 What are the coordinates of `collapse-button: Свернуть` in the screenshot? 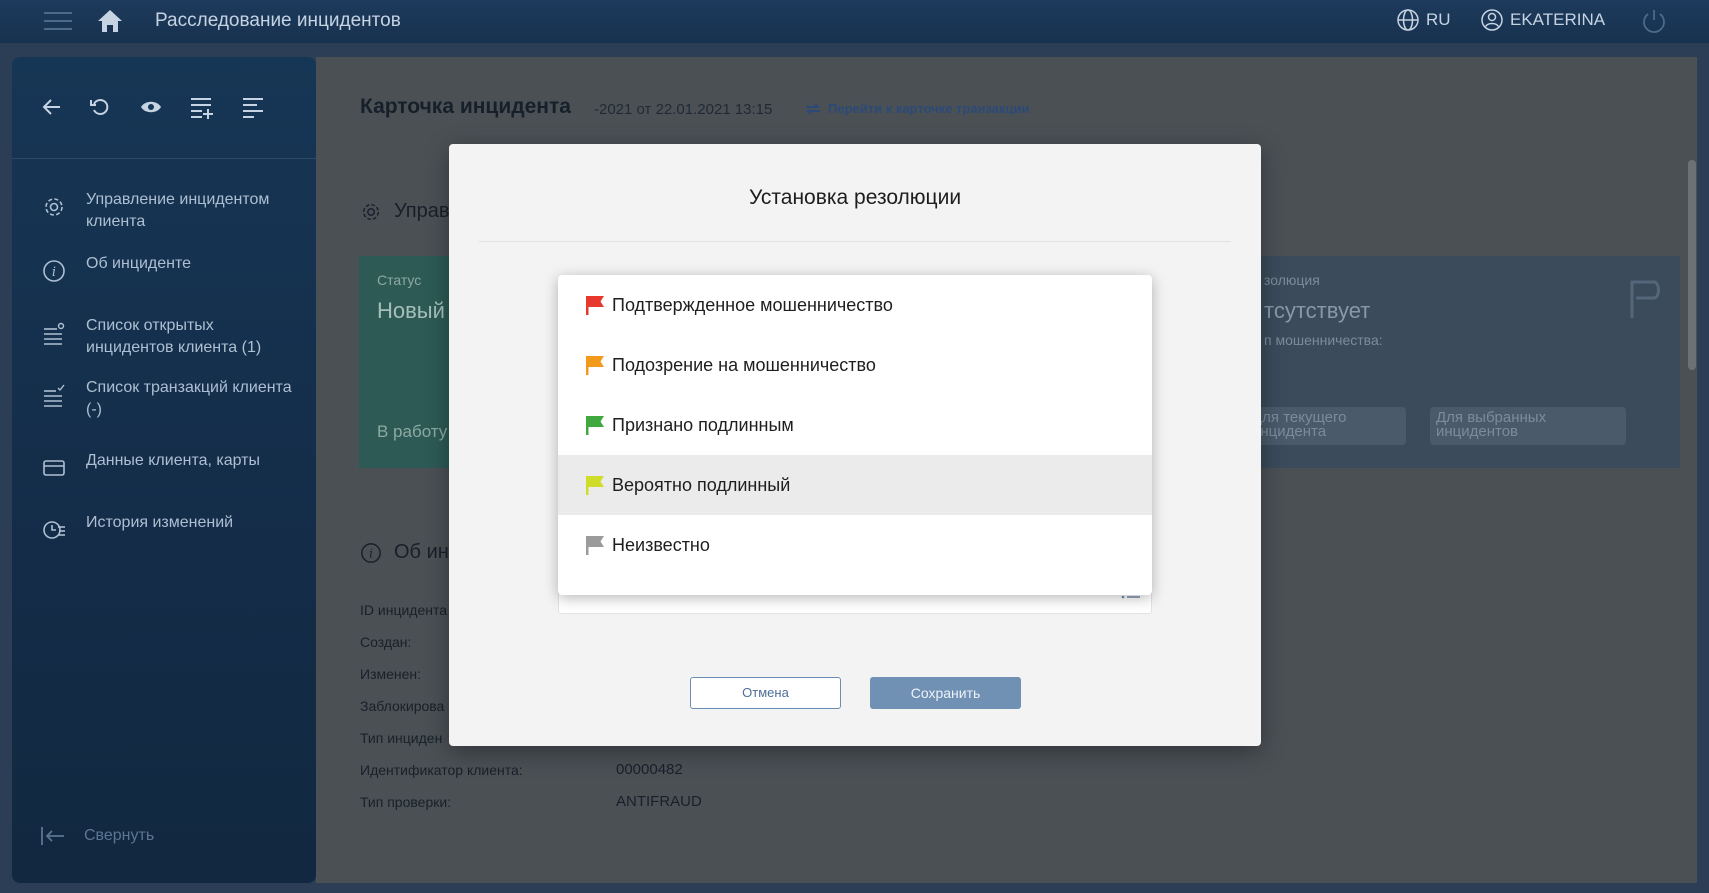 It's located at (97, 836).